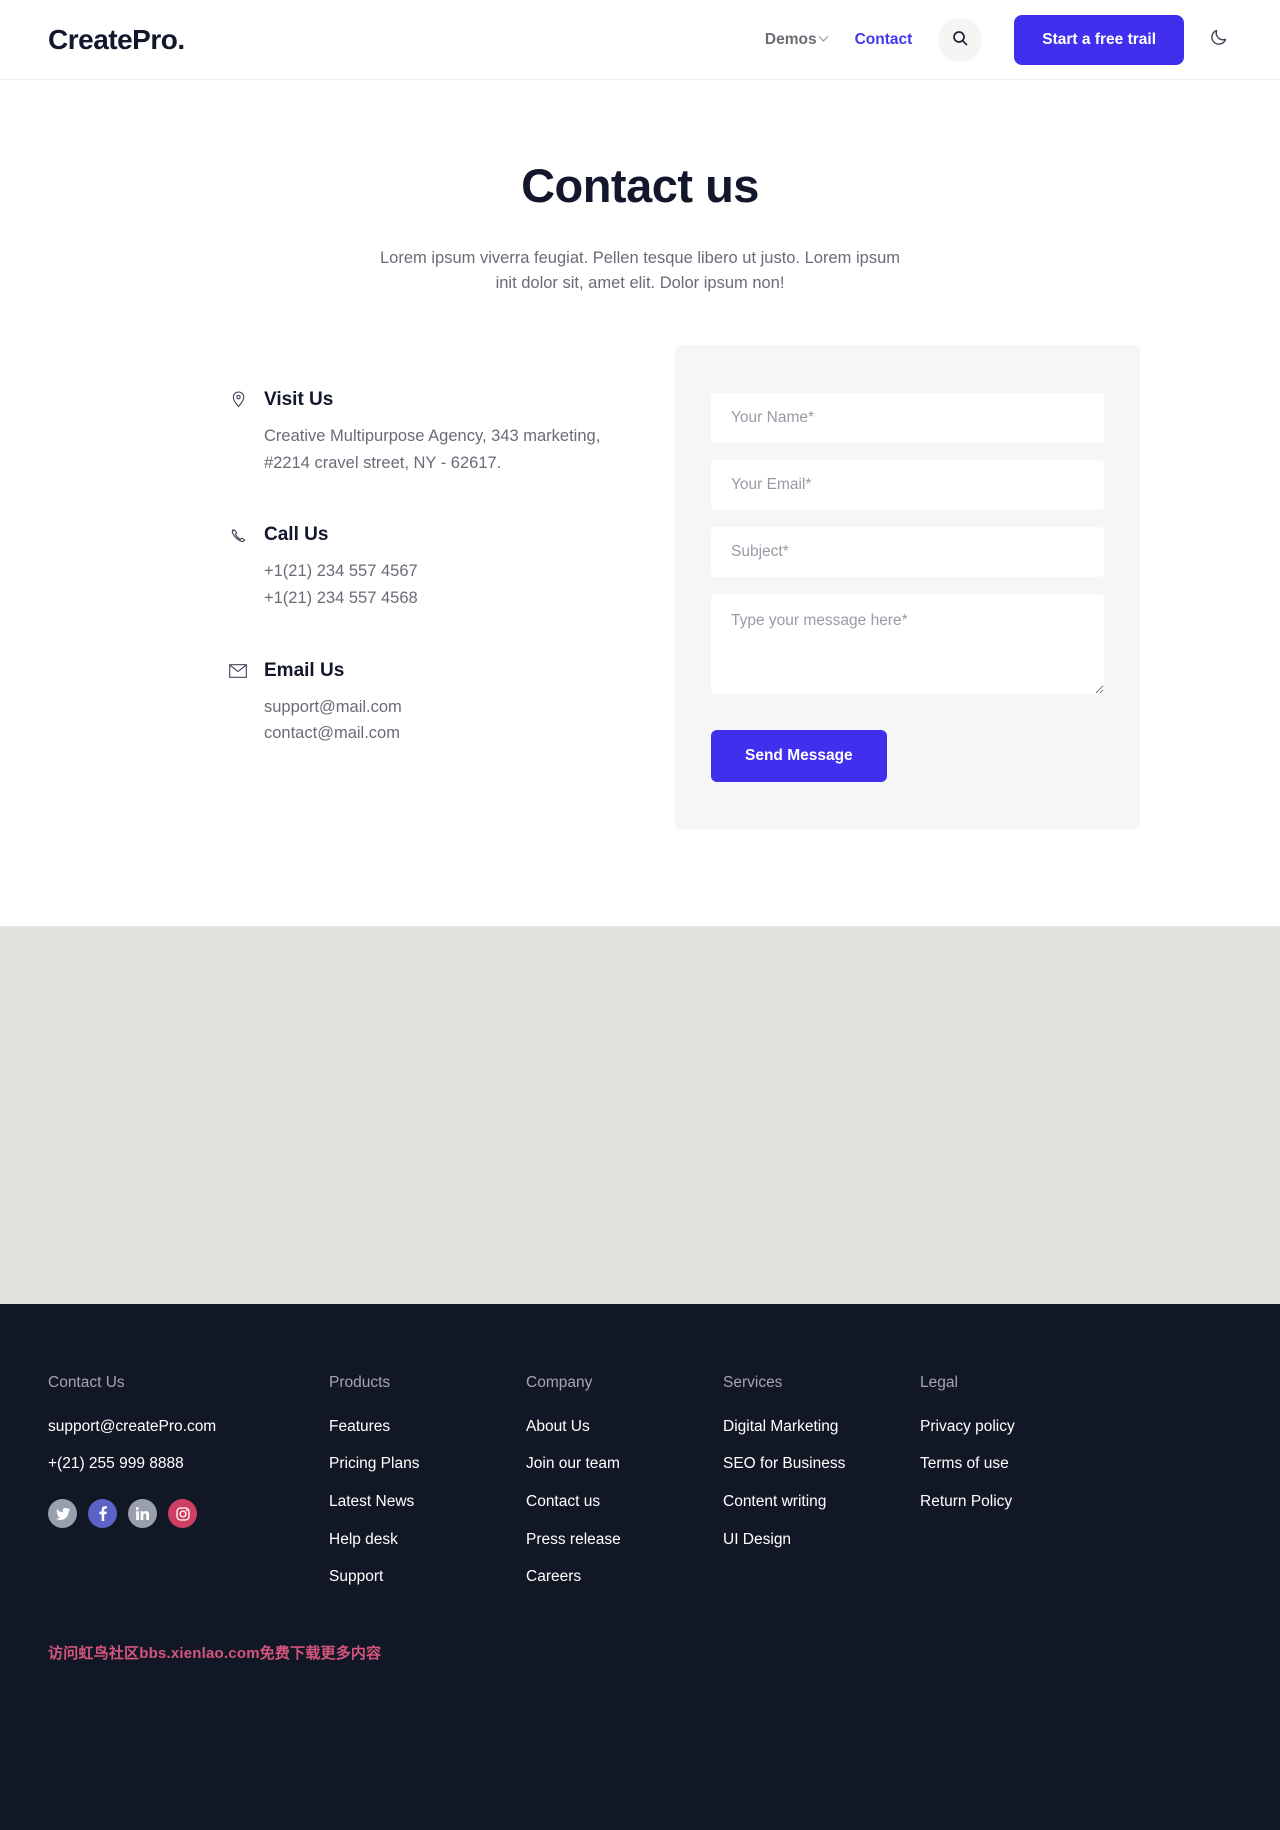 The image size is (1280, 1830). What do you see at coordinates (1099, 39) in the screenshot?
I see `start-free-trial-button: Start a free trail` at bounding box center [1099, 39].